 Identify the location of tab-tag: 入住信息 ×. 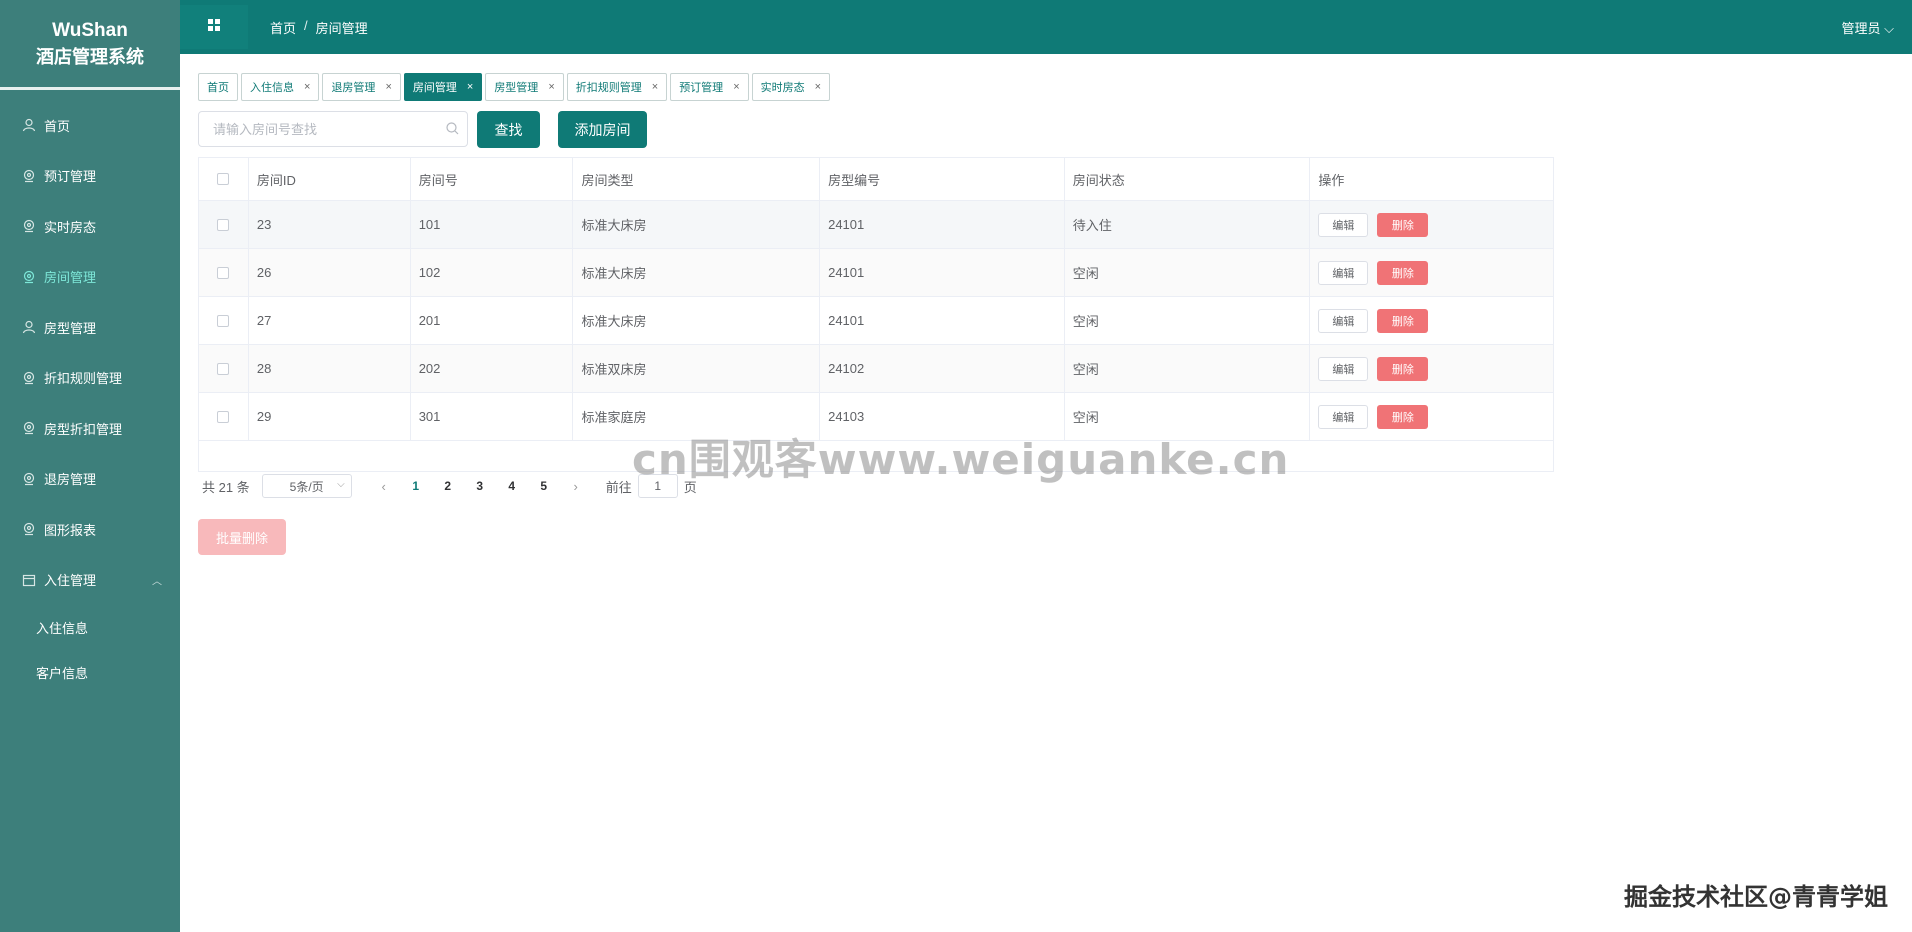
(280, 87).